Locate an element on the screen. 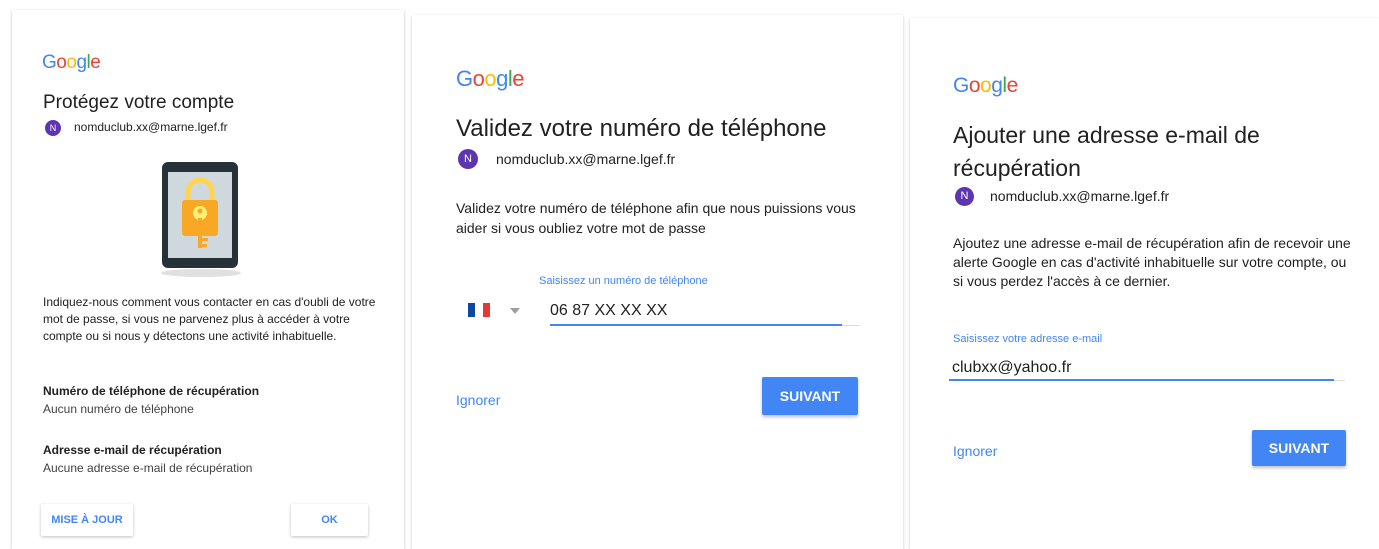 Image resolution: width=1379 pixels, height=549 pixels. country-selector is located at coordinates (496, 310).